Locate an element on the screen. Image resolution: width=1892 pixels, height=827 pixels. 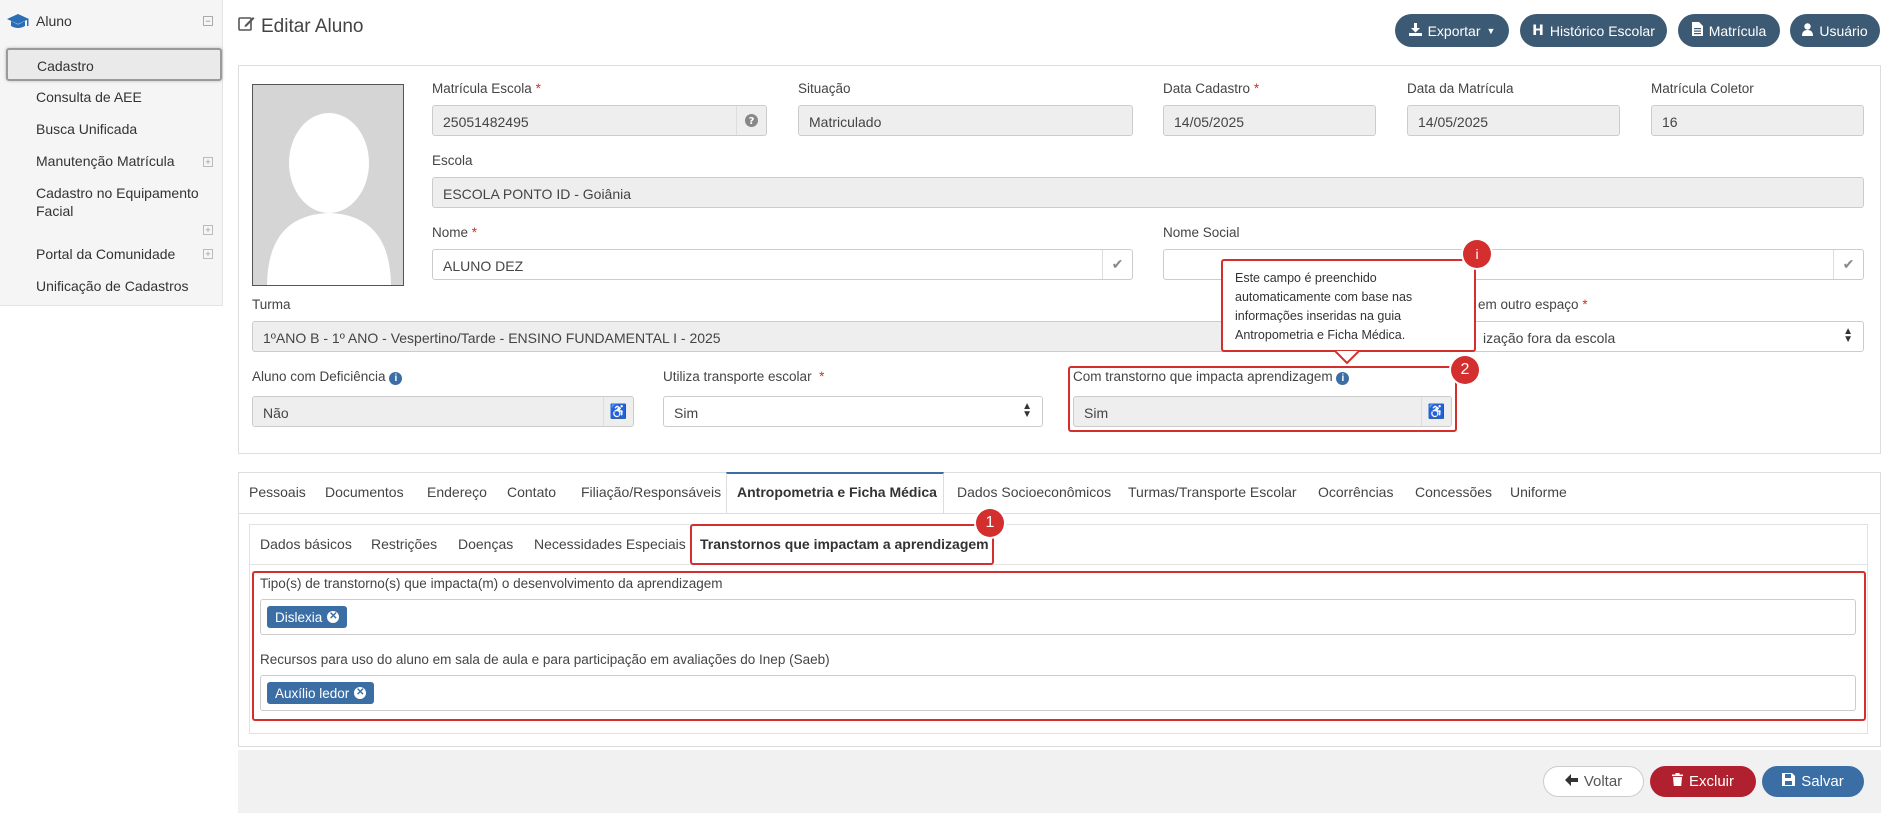
transporte-select: Sim ▲ ▼ is located at coordinates (853, 411).